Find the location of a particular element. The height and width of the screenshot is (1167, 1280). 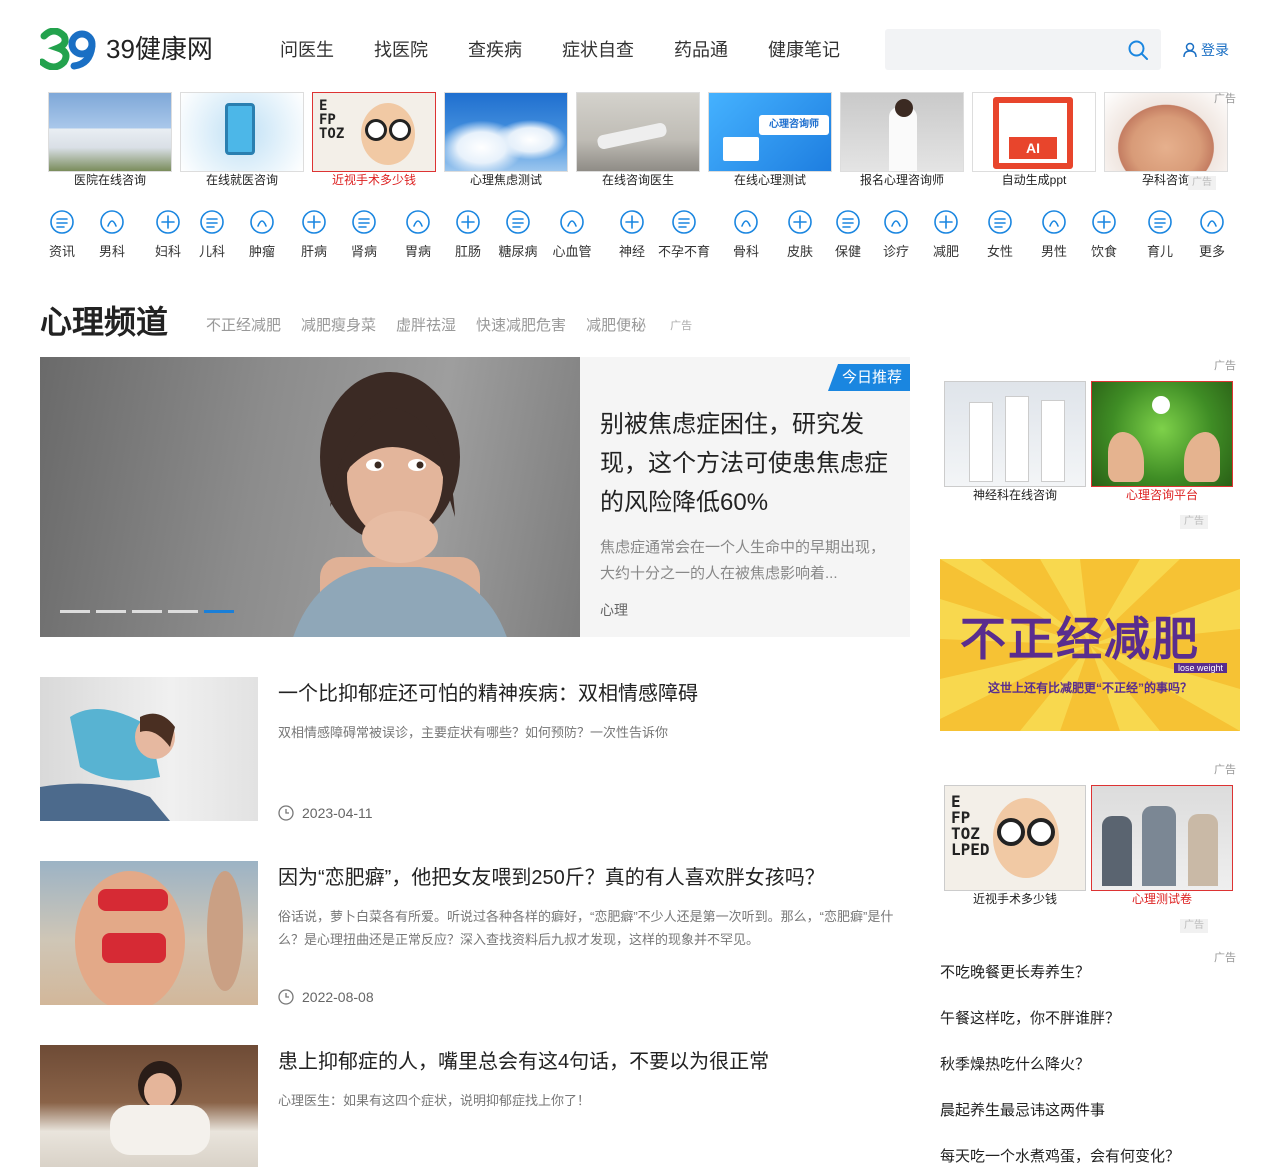

article-title: 患上抑郁症的人，嘴里总会有这4句话，不要以为很正常 is located at coordinates (523, 1062).